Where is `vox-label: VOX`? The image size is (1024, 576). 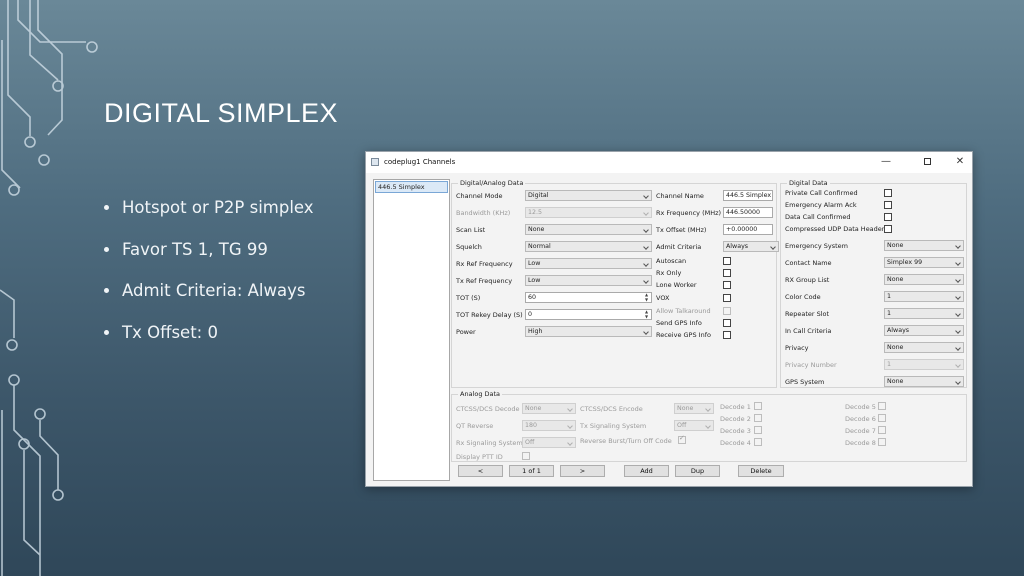 vox-label: VOX is located at coordinates (663, 298).